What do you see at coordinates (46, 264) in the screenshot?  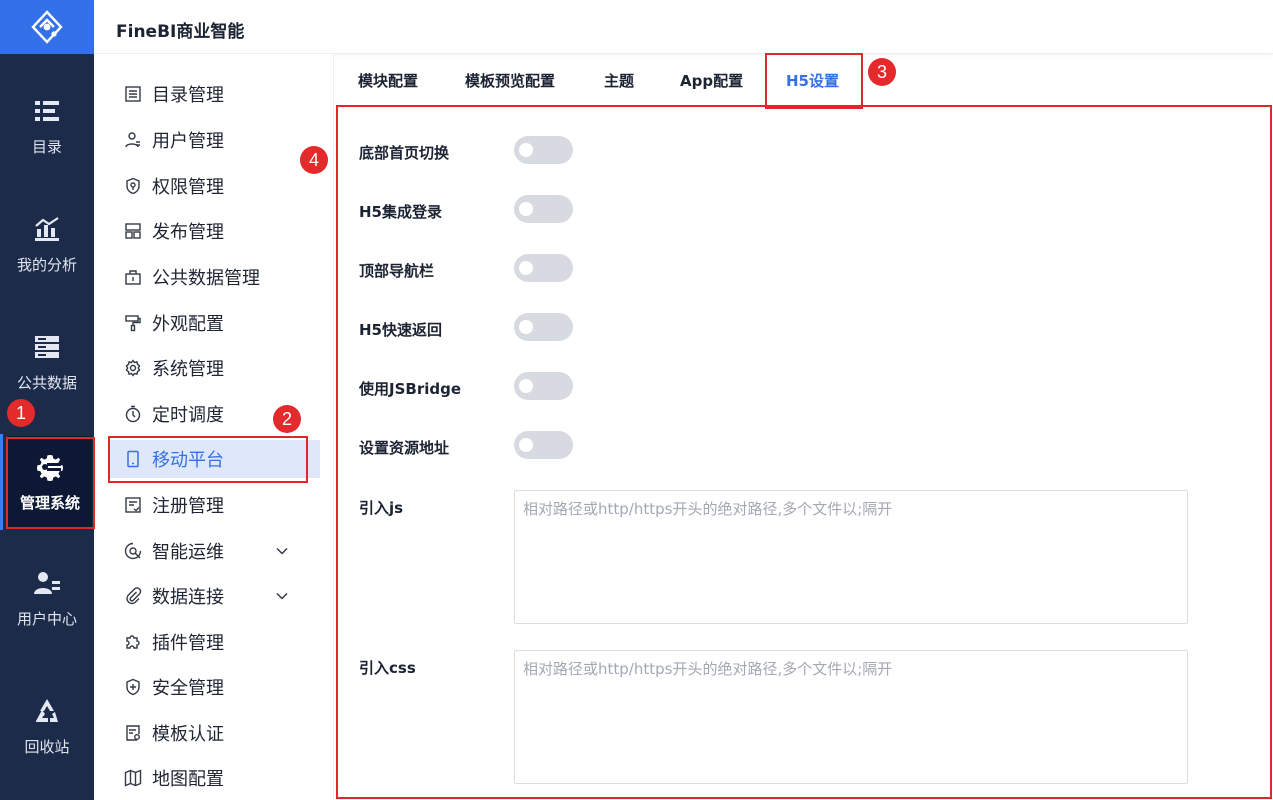 I see `rail-item-label: 我的分析` at bounding box center [46, 264].